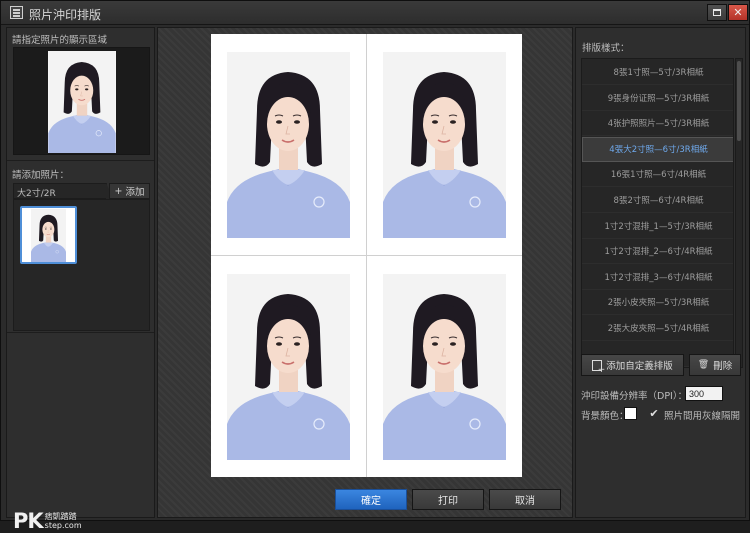 This screenshot has height=533, width=750. I want to click on gray-separator-line, so click(366, 255).